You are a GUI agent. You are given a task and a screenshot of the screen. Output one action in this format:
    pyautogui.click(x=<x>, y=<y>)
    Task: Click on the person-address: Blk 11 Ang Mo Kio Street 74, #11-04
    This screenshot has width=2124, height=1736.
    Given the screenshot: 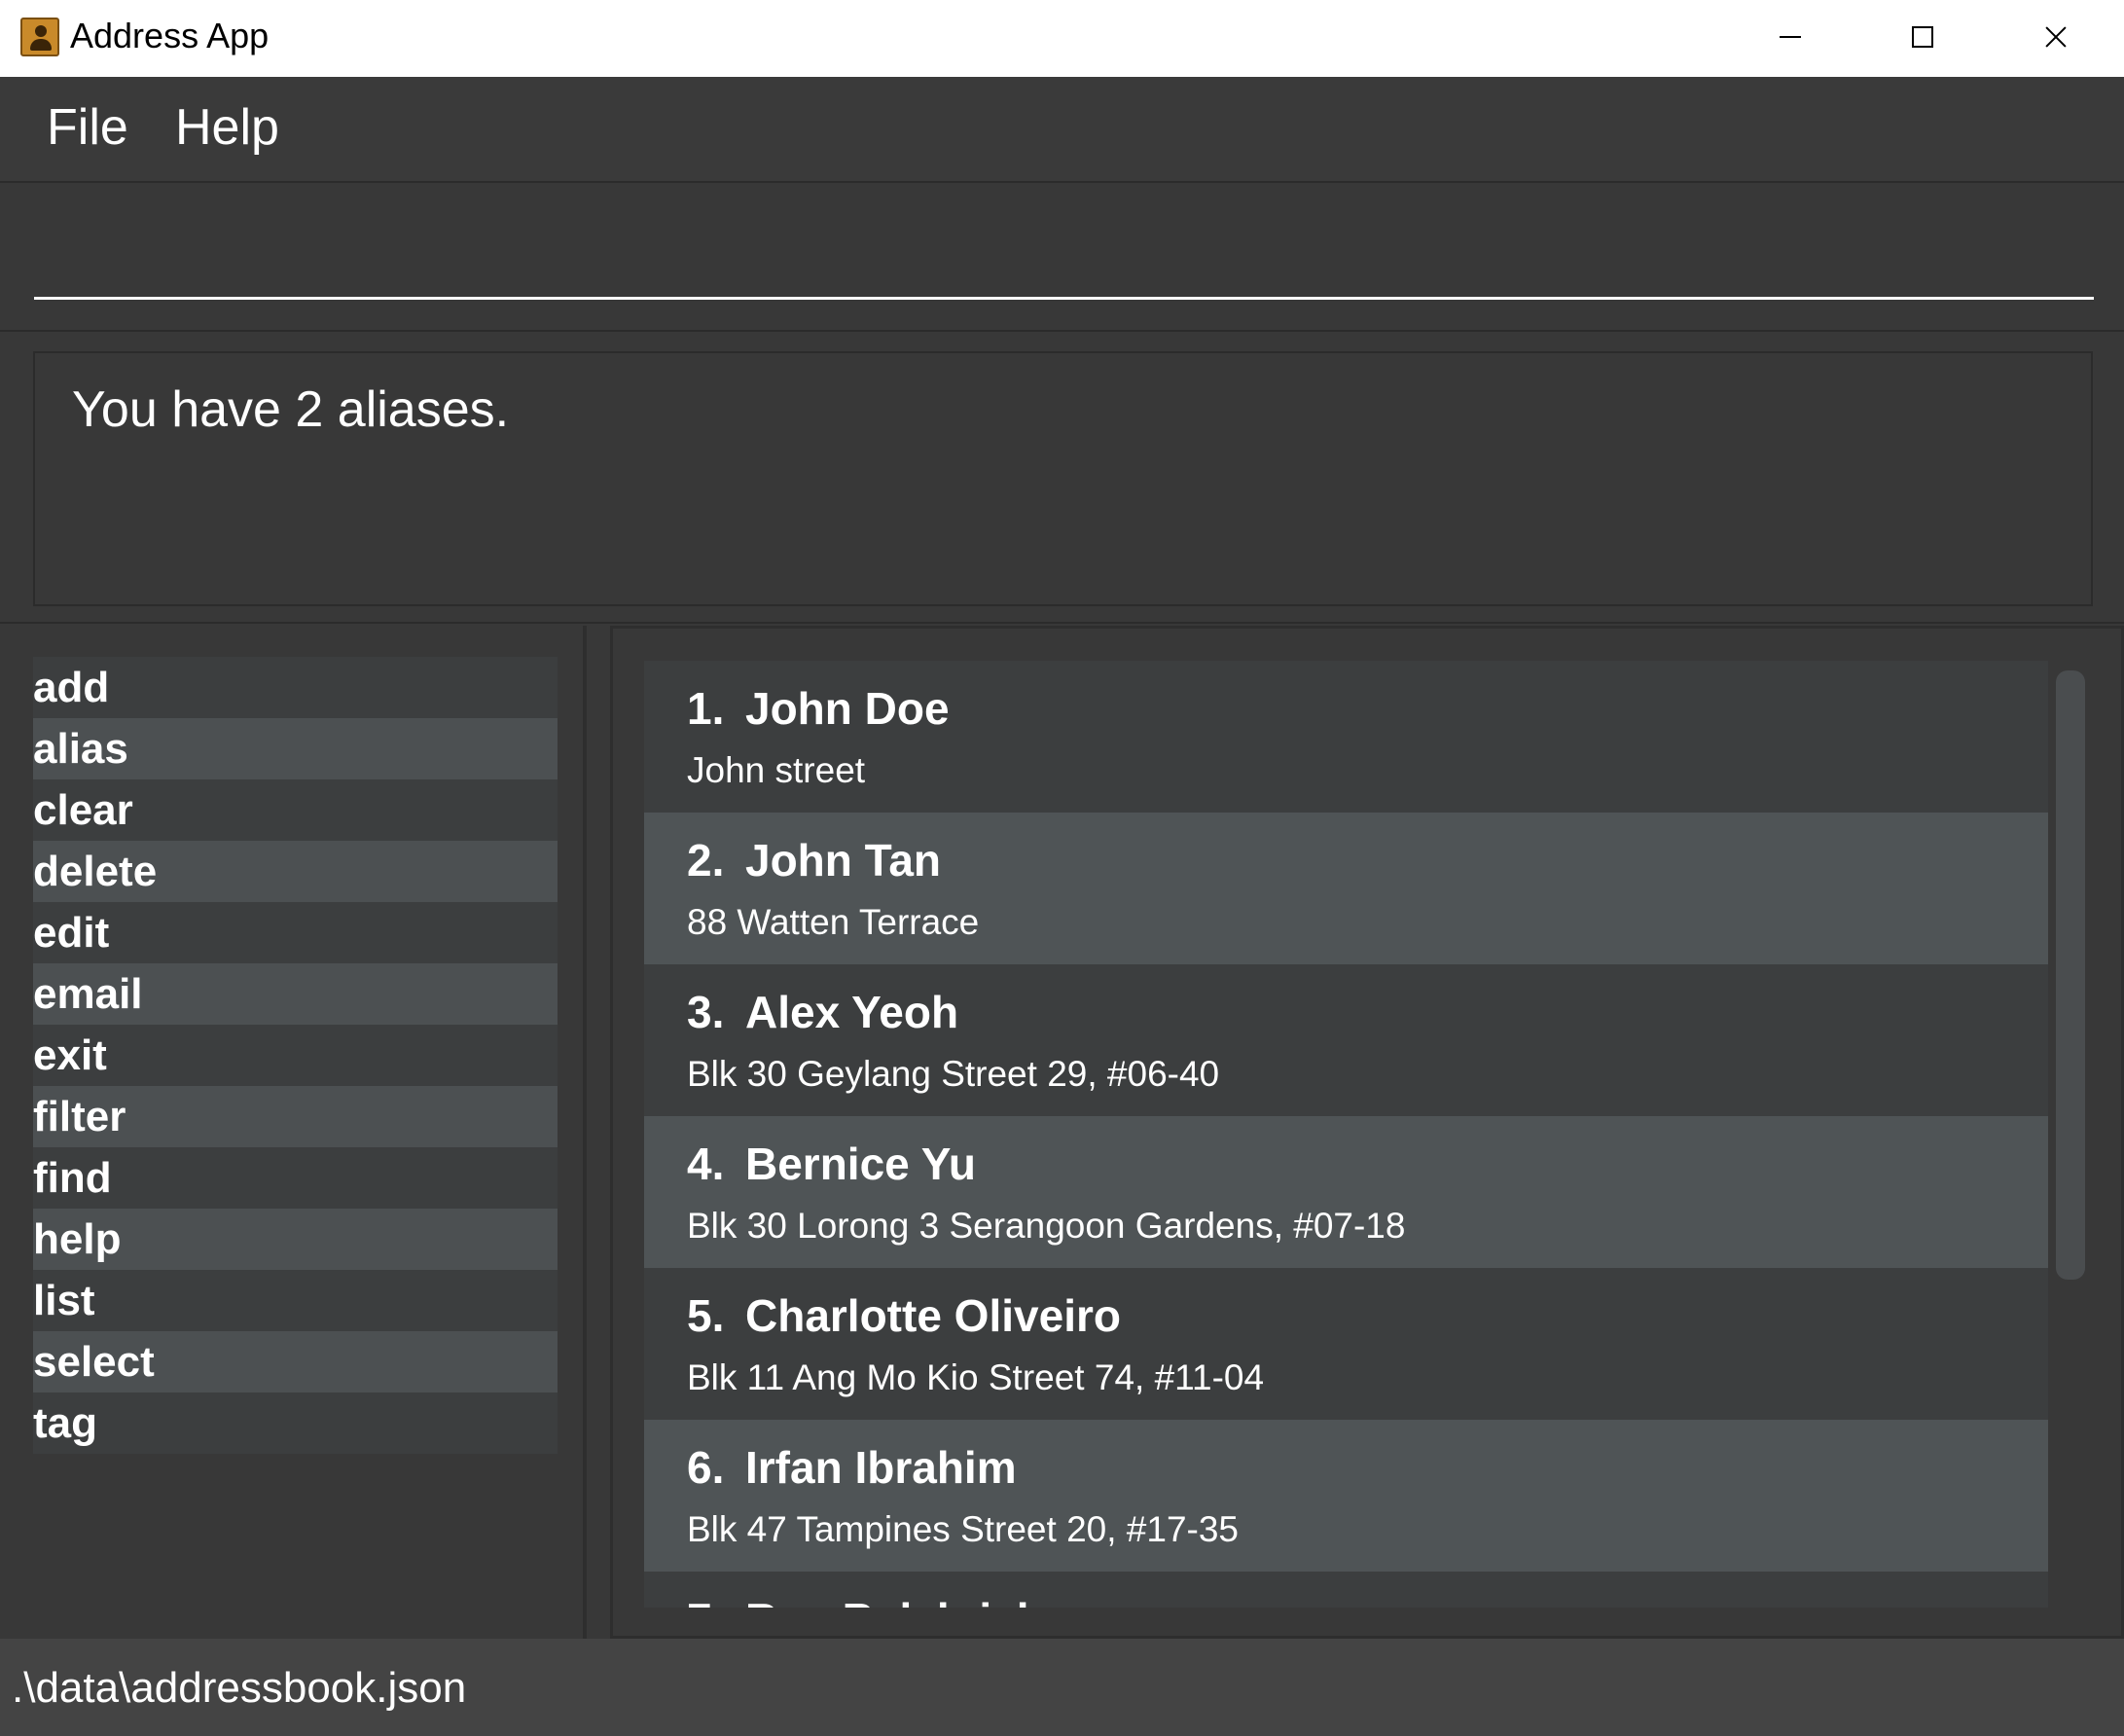 What is the action you would take?
    pyautogui.click(x=976, y=1377)
    